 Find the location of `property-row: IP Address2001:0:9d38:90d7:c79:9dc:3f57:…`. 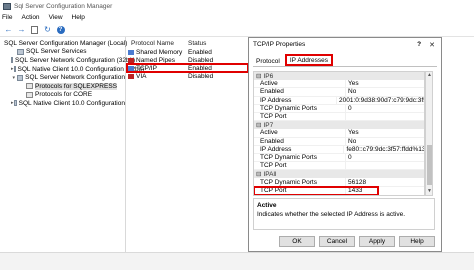

property-row: IP Address2001:0:9d38:90d7:c79:9dc:3f57:… is located at coordinates (339, 100).